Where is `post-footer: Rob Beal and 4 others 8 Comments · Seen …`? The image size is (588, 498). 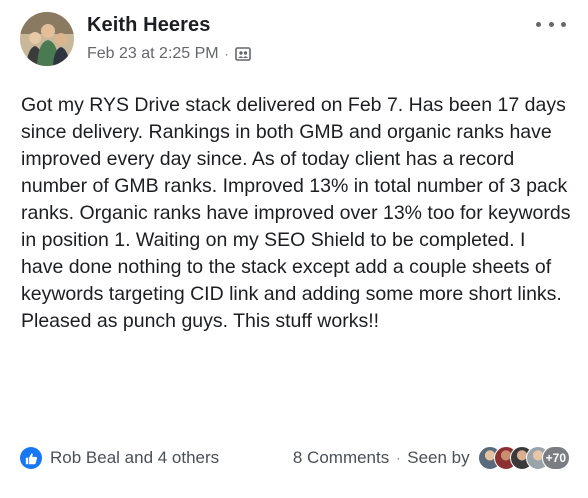 post-footer: Rob Beal and 4 others 8 Comments · Seen … is located at coordinates (295, 458).